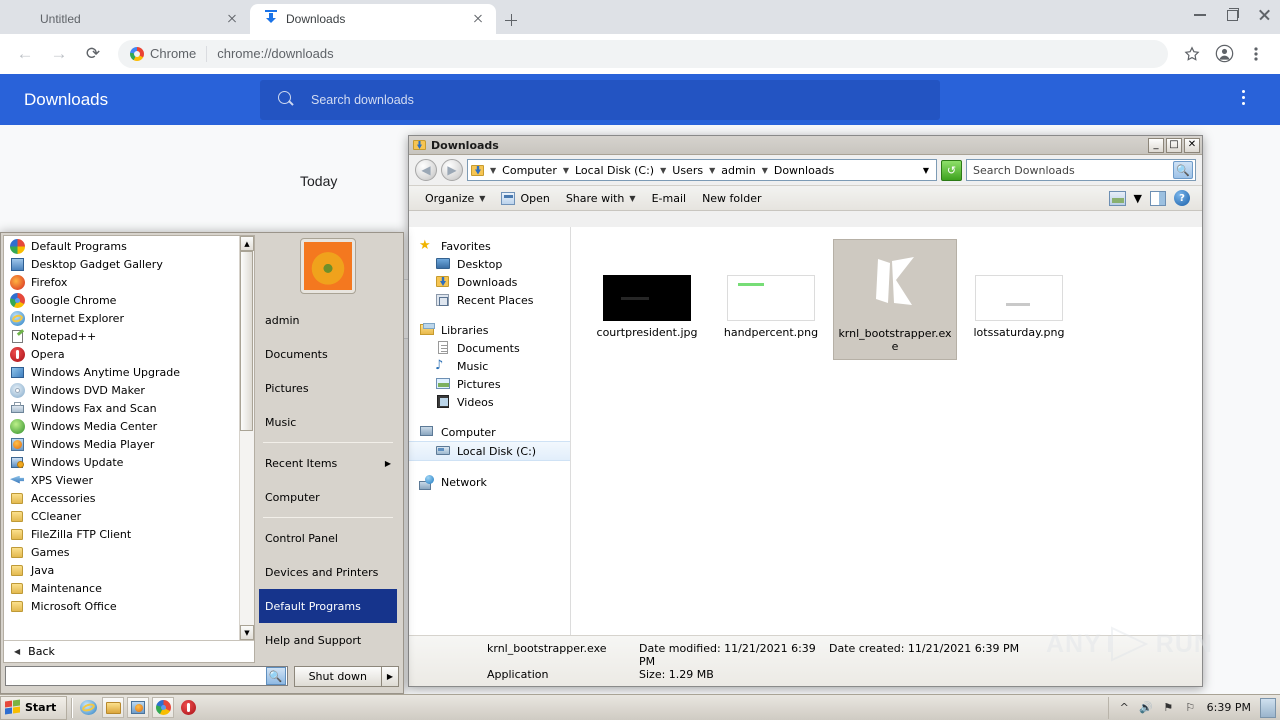 Image resolution: width=1280 pixels, height=720 pixels. What do you see at coordinates (805, 145) in the screenshot?
I see `explorer-title-bar: Downloads _ □ ✕` at bounding box center [805, 145].